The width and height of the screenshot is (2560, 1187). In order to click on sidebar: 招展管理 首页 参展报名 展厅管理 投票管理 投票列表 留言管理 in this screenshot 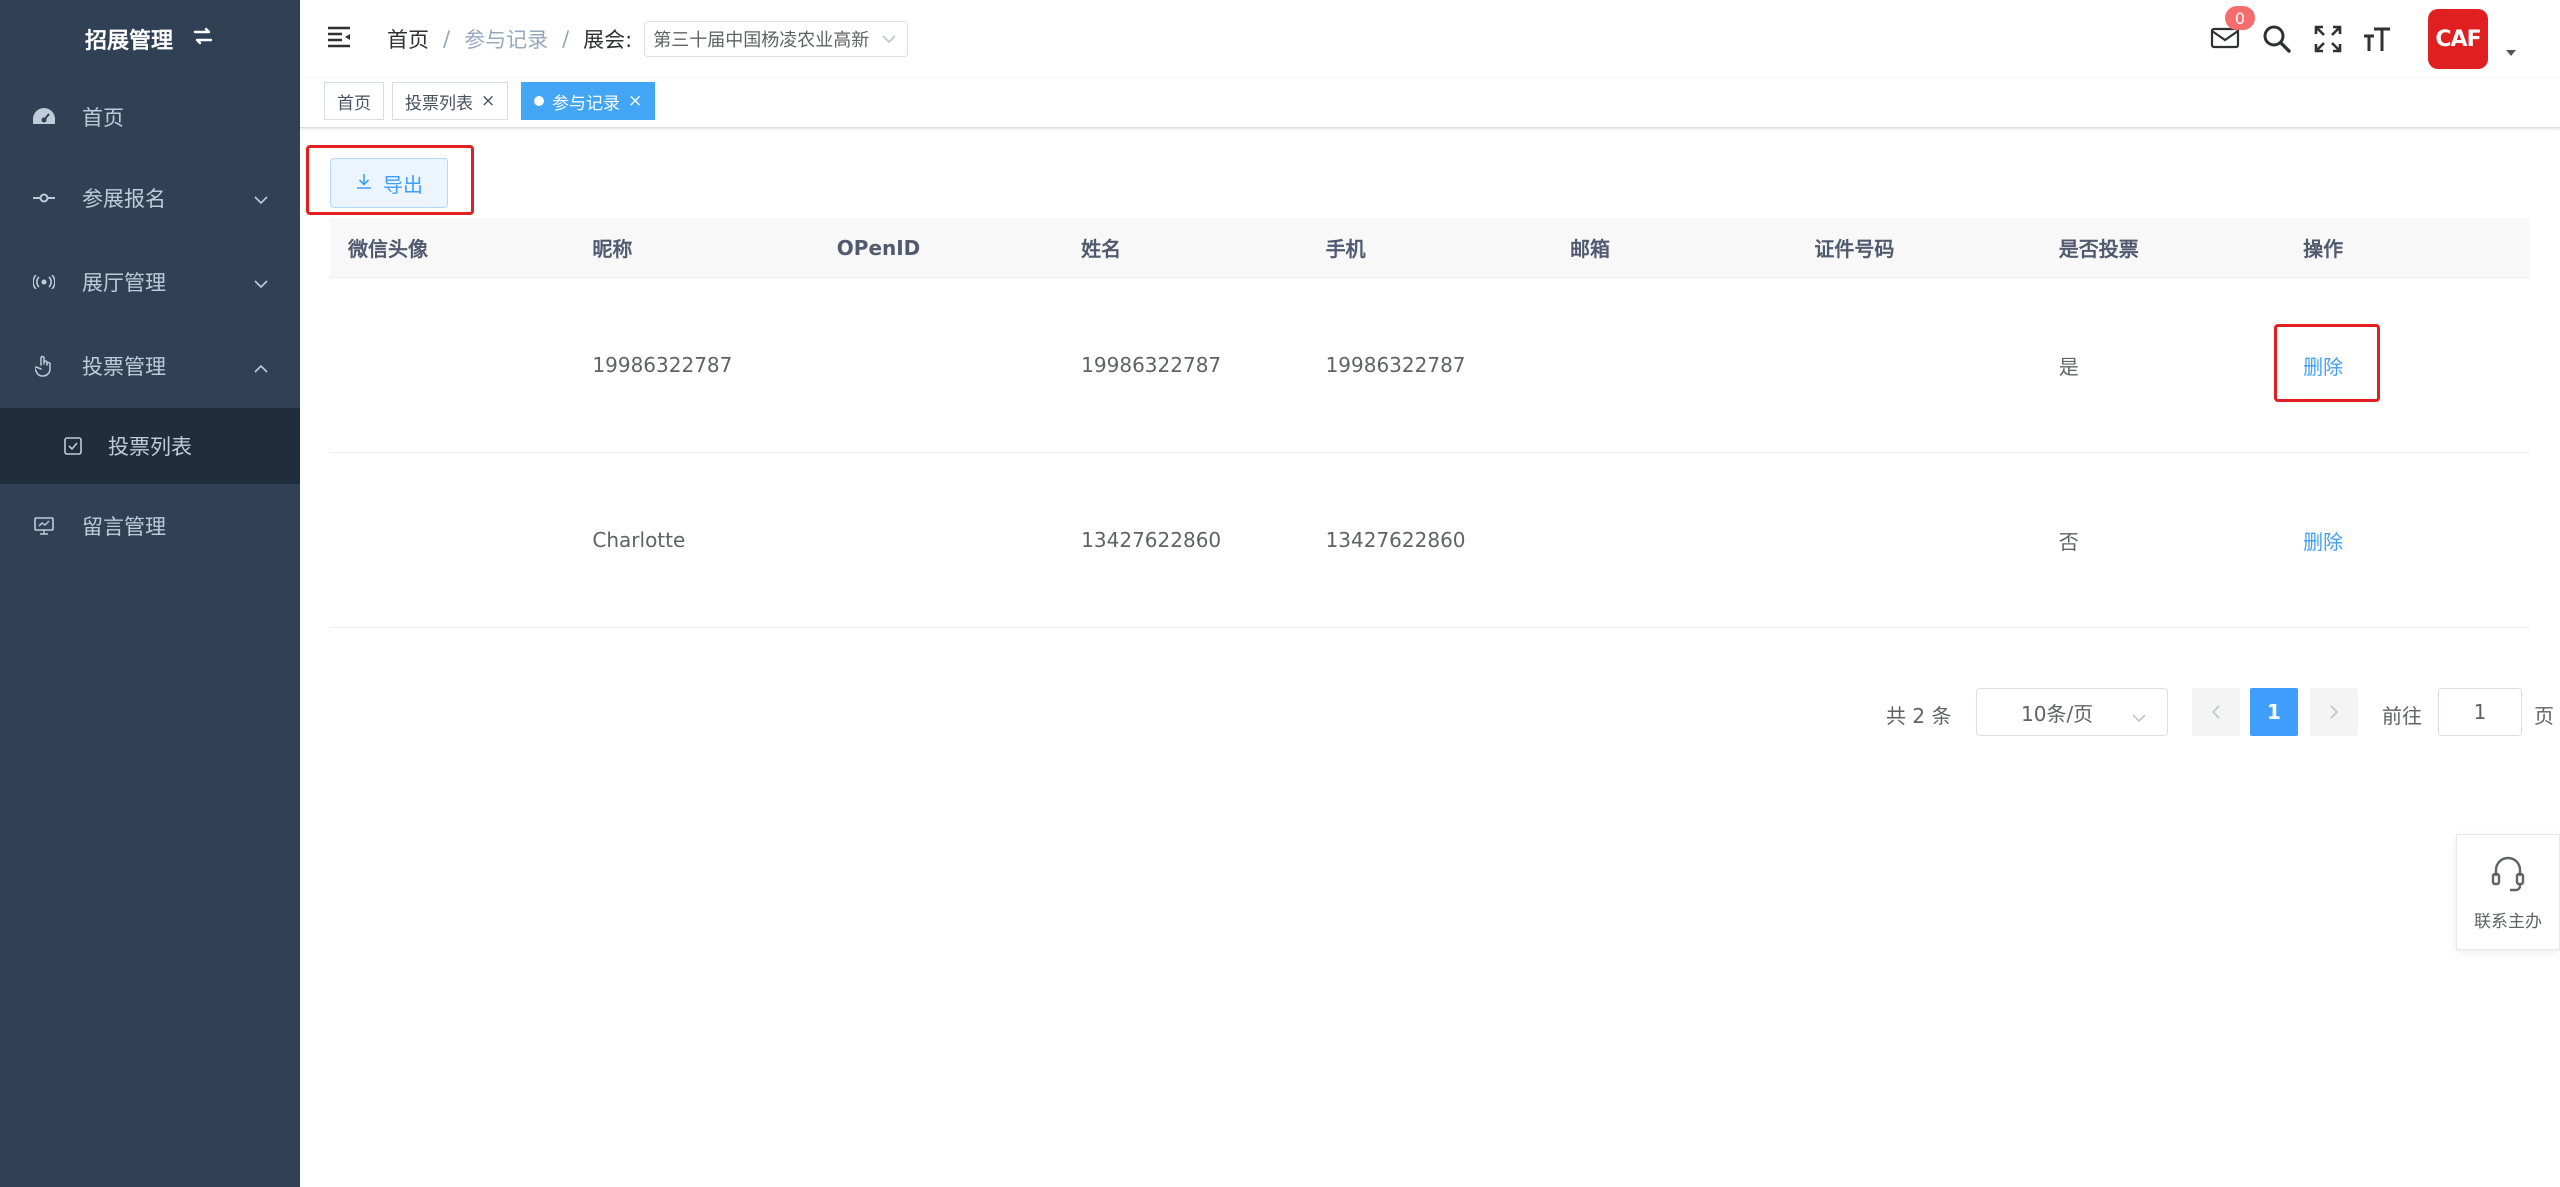, I will do `click(150, 593)`.